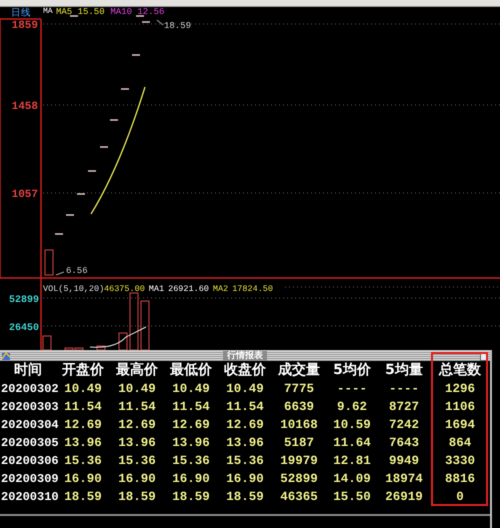 This screenshot has width=500, height=528. Describe the element at coordinates (352, 461) in the screenshot. I see `table-cell-text: 12.81` at that location.